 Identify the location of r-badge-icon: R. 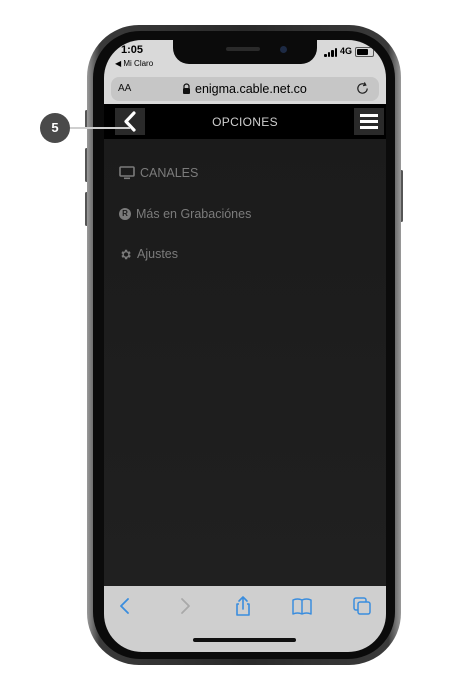
(125, 214).